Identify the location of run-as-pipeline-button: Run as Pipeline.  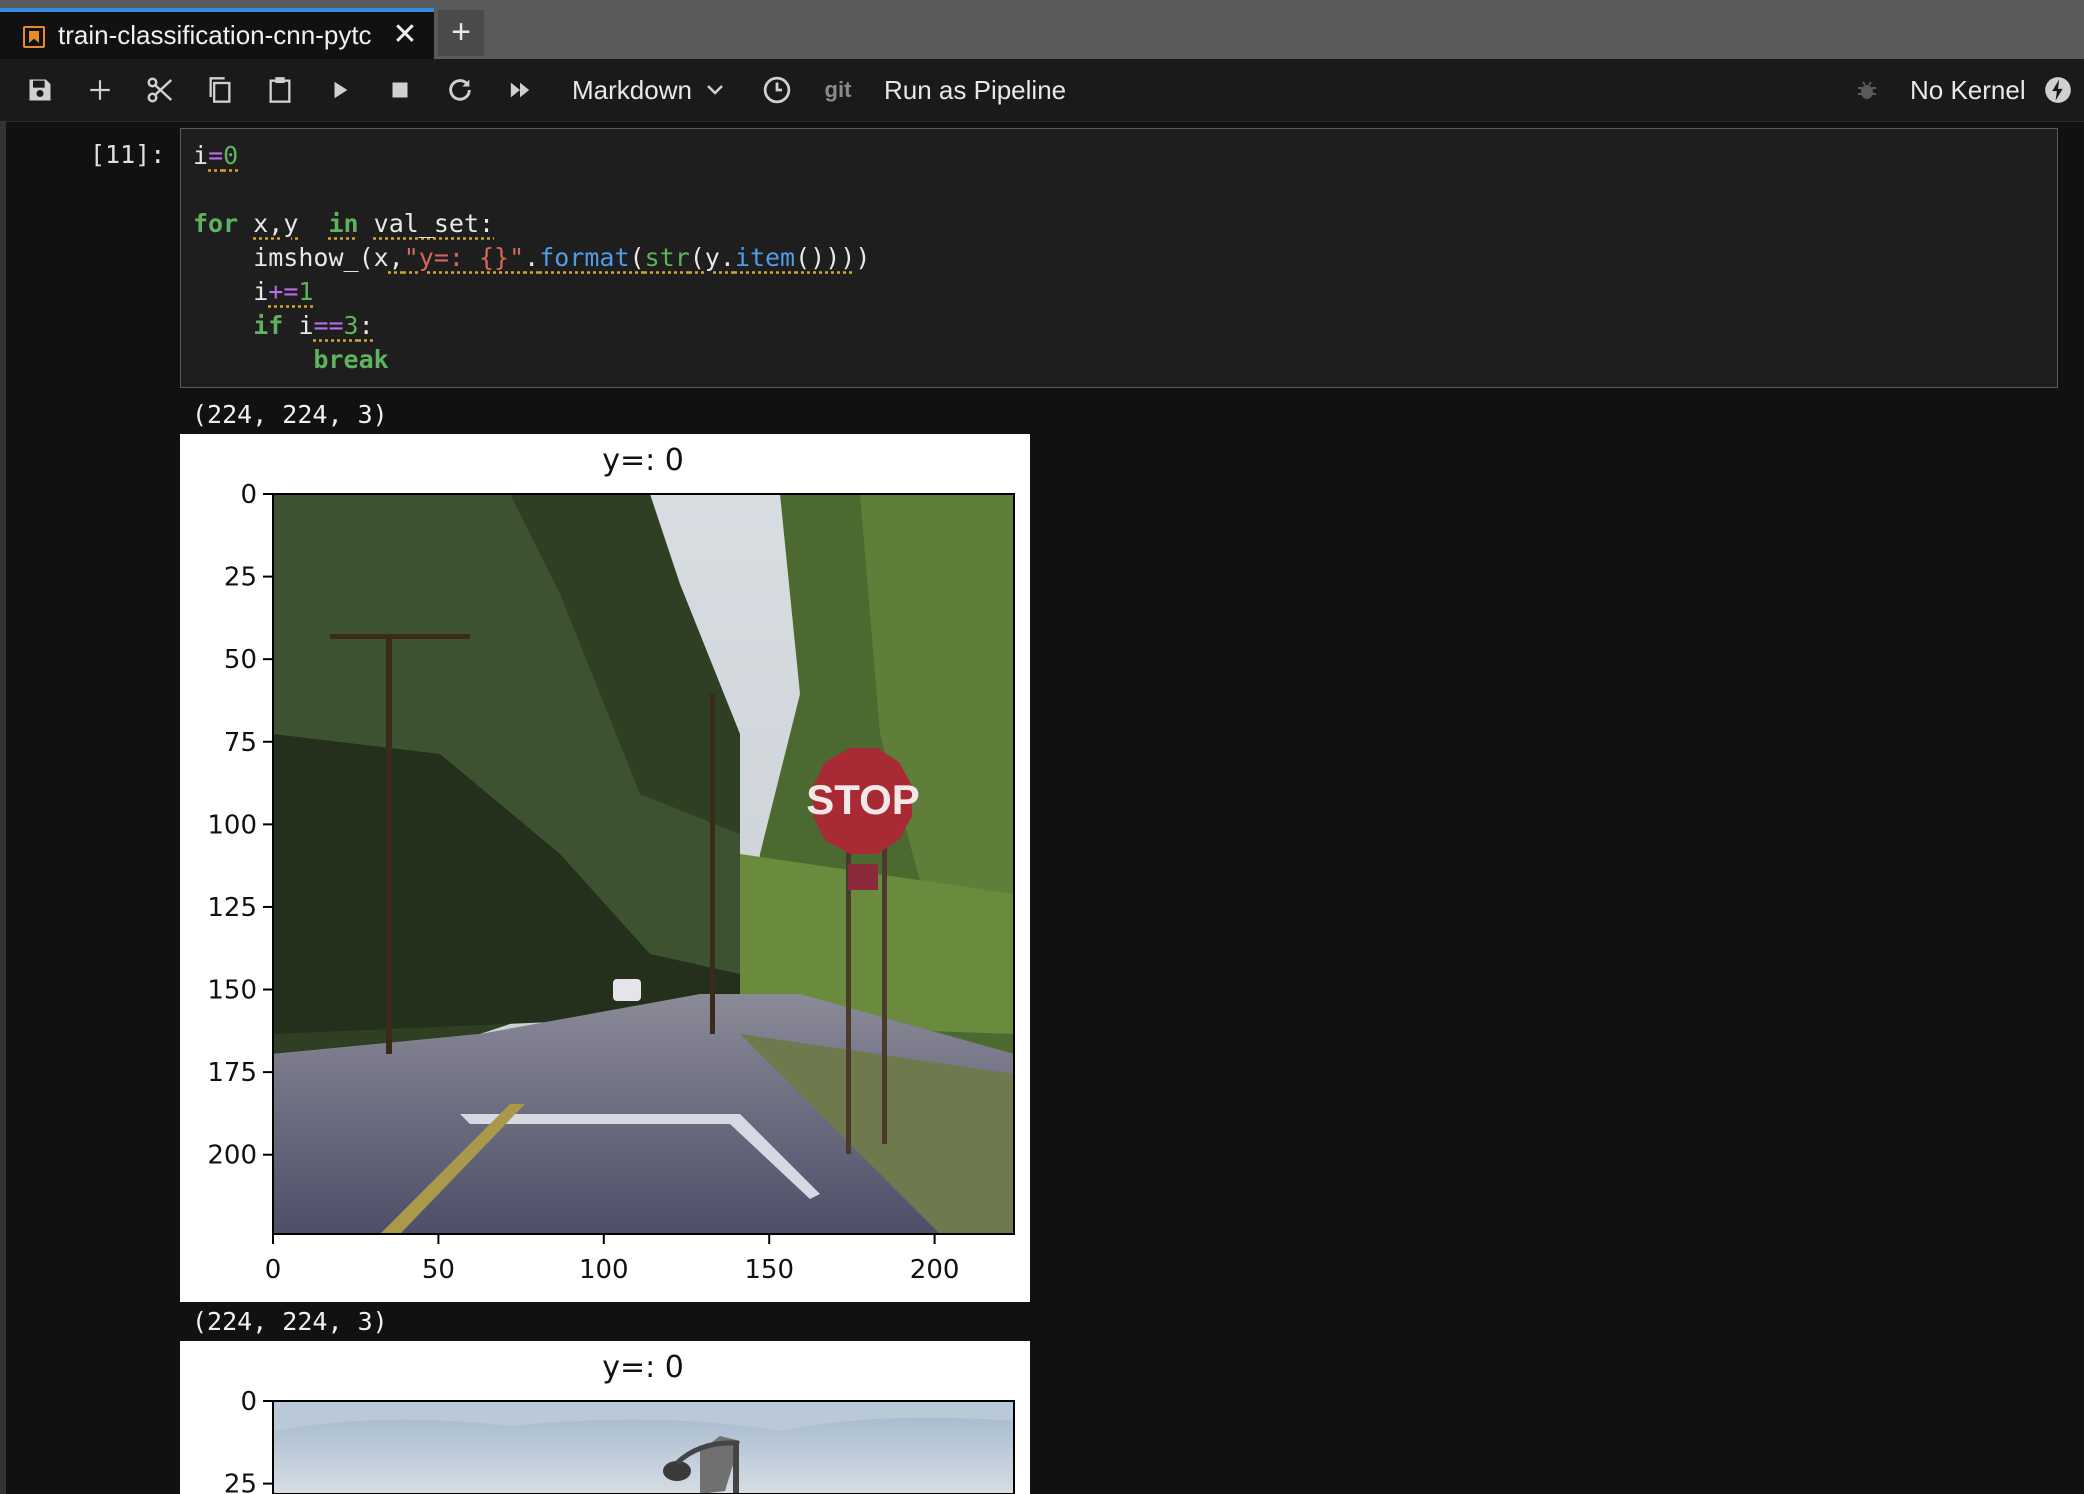
(984, 90).